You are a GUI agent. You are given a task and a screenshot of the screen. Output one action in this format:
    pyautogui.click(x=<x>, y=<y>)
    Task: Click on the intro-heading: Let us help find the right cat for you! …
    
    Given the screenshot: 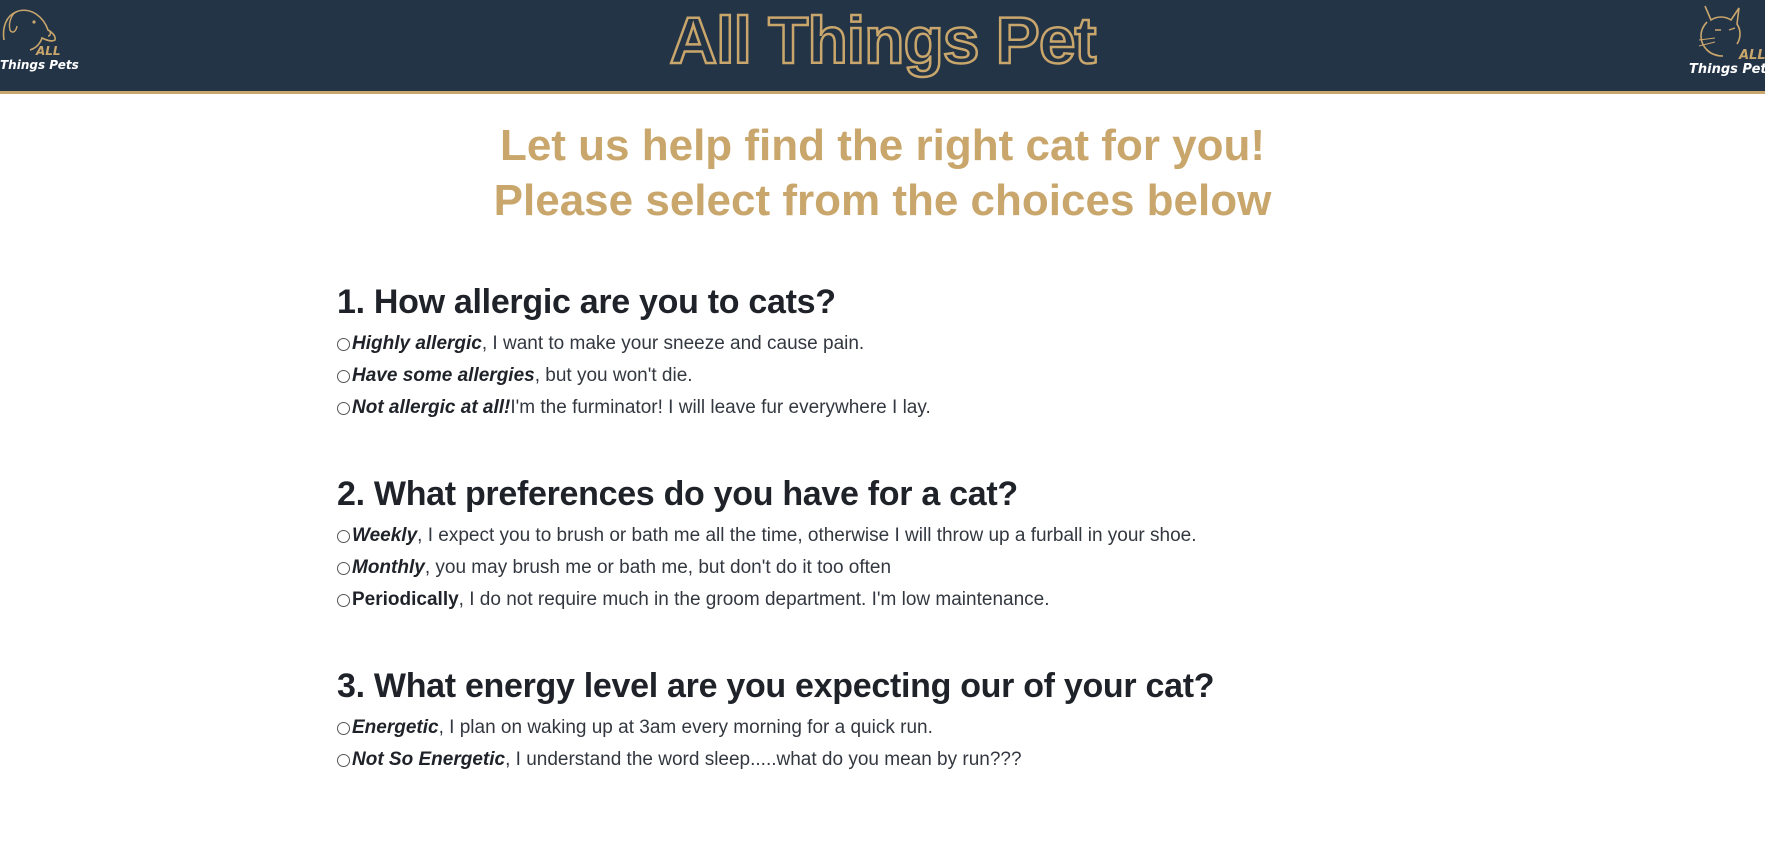 What is the action you would take?
    pyautogui.click(x=882, y=173)
    